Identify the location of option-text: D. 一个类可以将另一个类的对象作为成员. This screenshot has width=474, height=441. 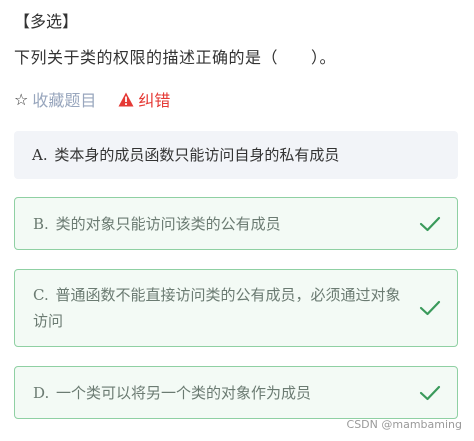
(172, 392).